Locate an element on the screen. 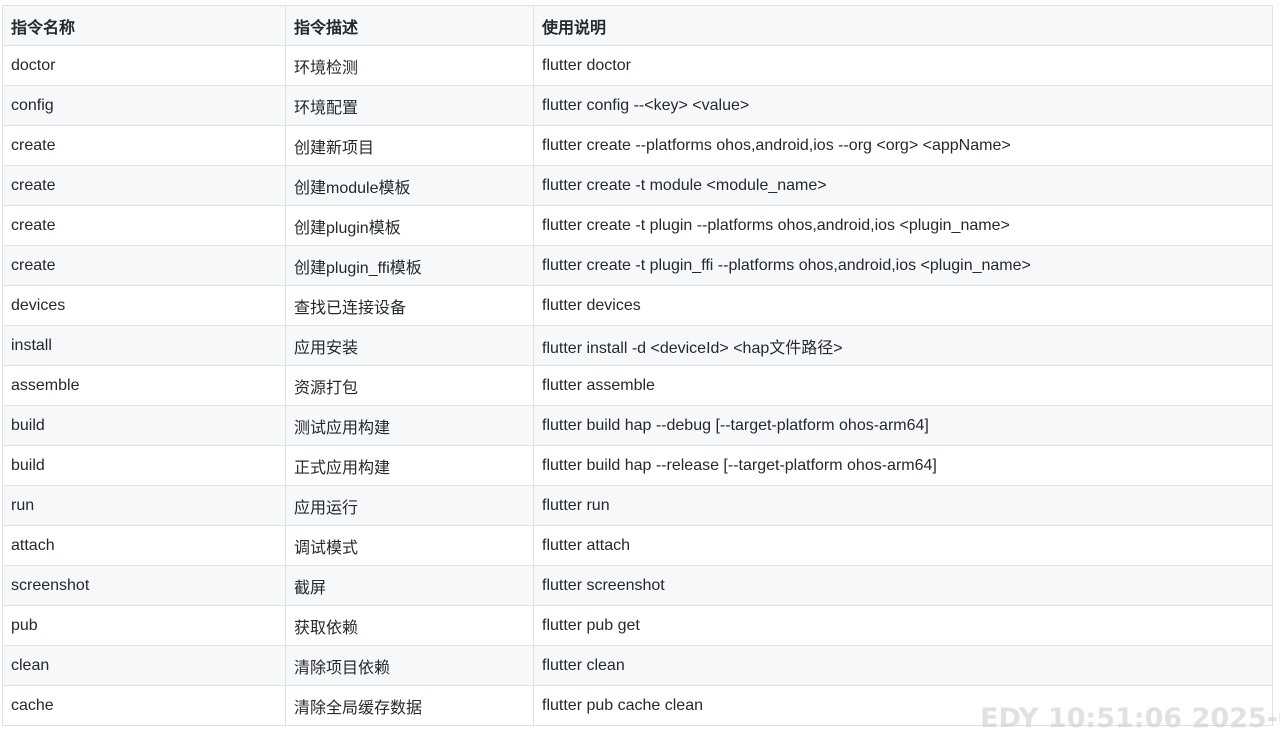 The image size is (1280, 747). cell-command-description: 创建新项目 is located at coordinates (409, 145).